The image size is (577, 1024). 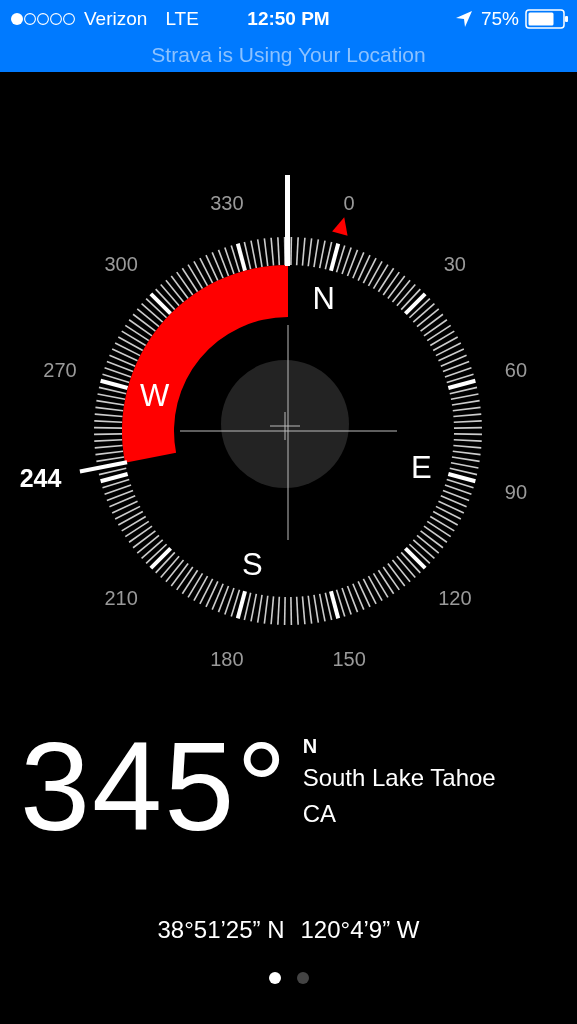 What do you see at coordinates (288, 19) in the screenshot?
I see `status-time: 12:50 PM` at bounding box center [288, 19].